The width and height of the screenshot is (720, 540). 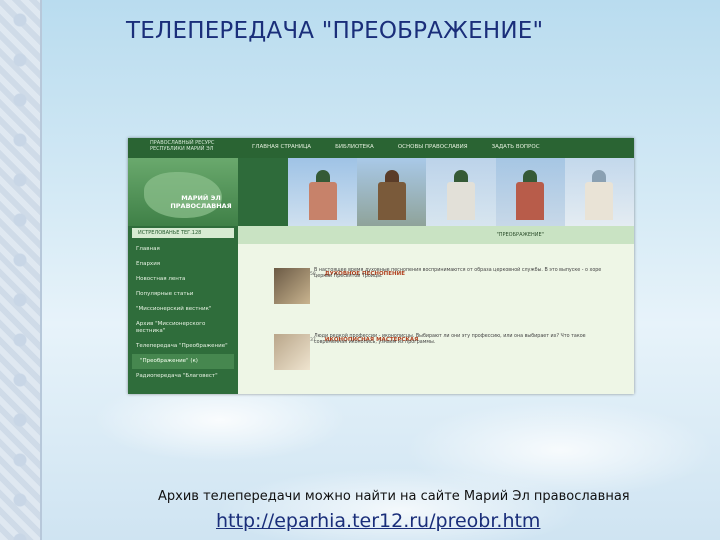 What do you see at coordinates (436, 235) in the screenshot?
I see `info-strip: "ПРЕОБРАЖЕНИЕ"` at bounding box center [436, 235].